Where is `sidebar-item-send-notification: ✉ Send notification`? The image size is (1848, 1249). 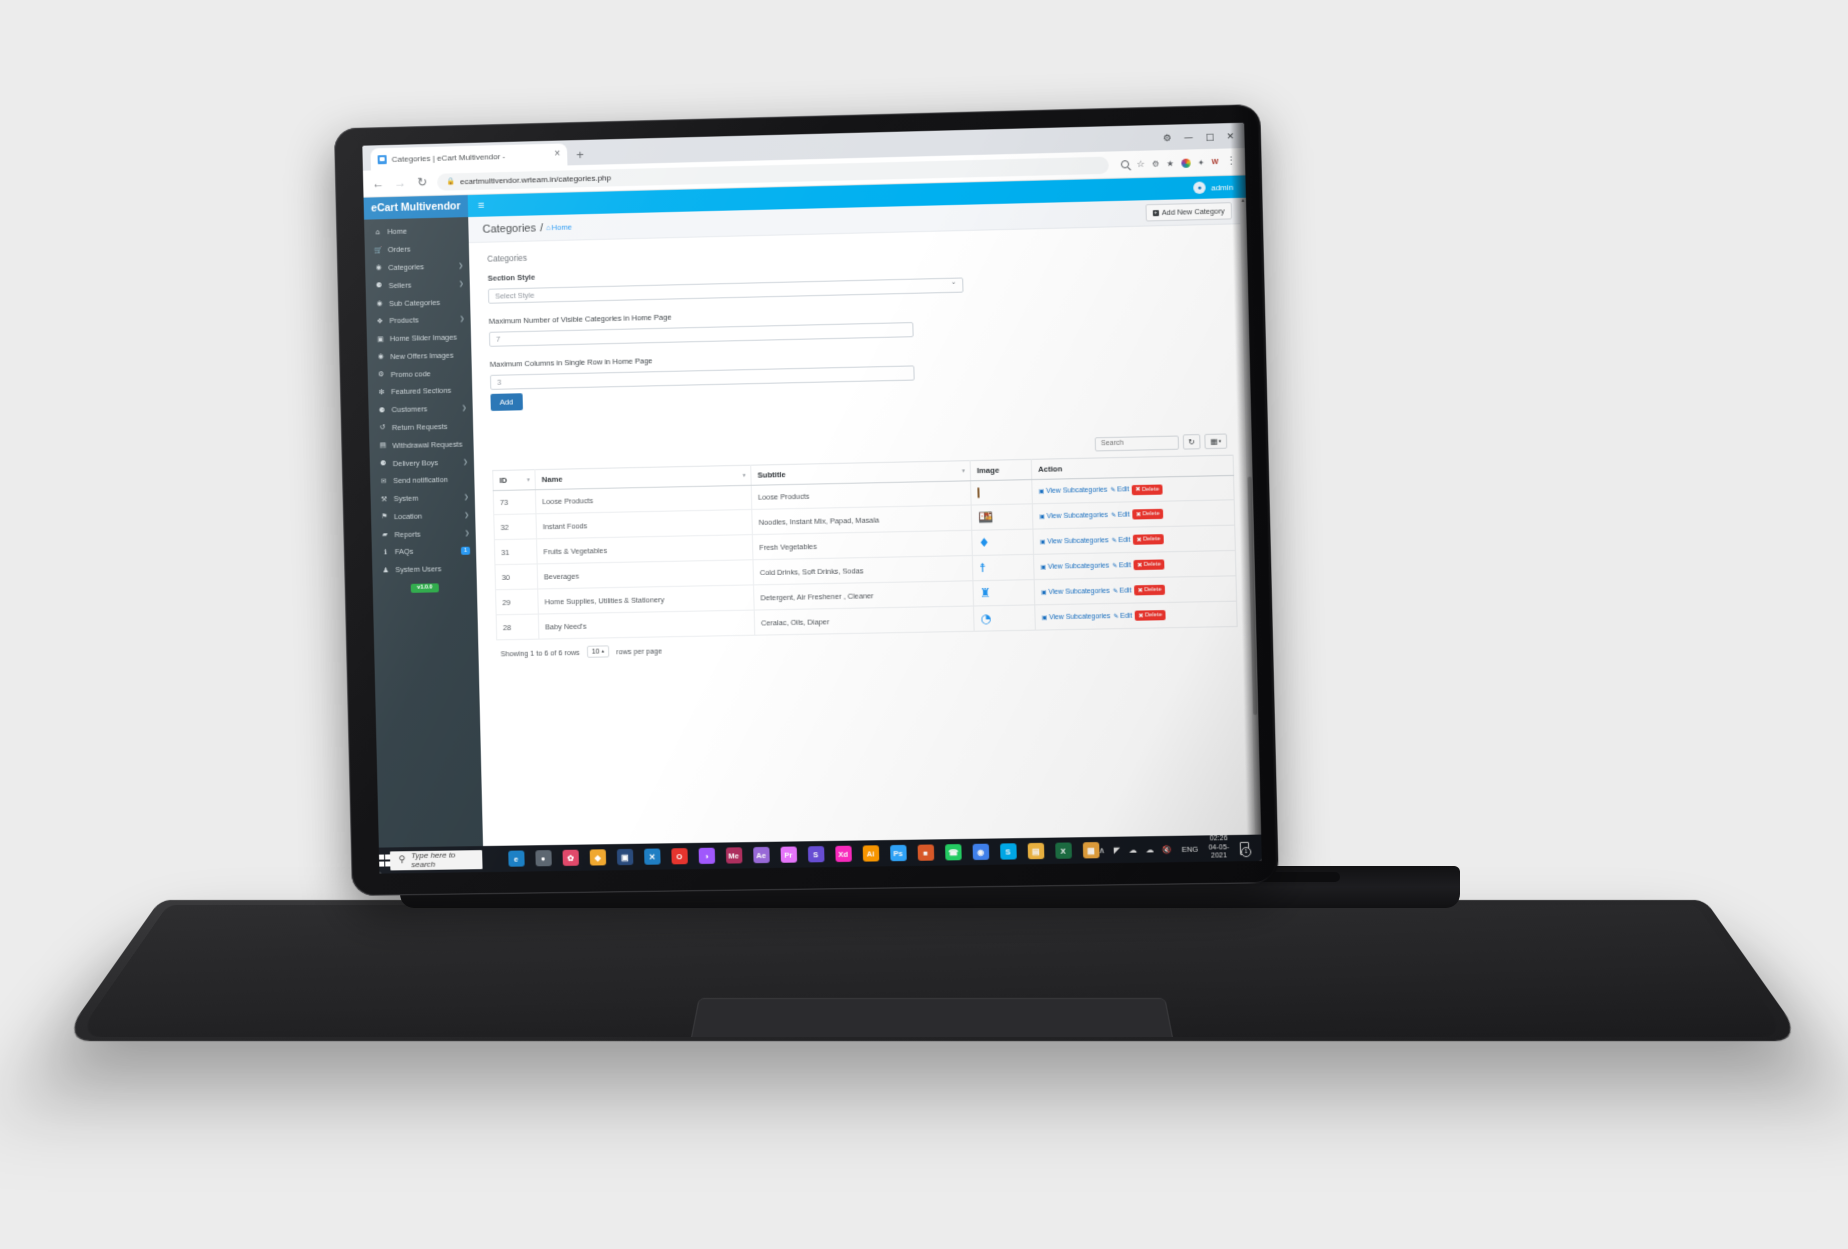 sidebar-item-send-notification: ✉ Send notification is located at coordinates (422, 480).